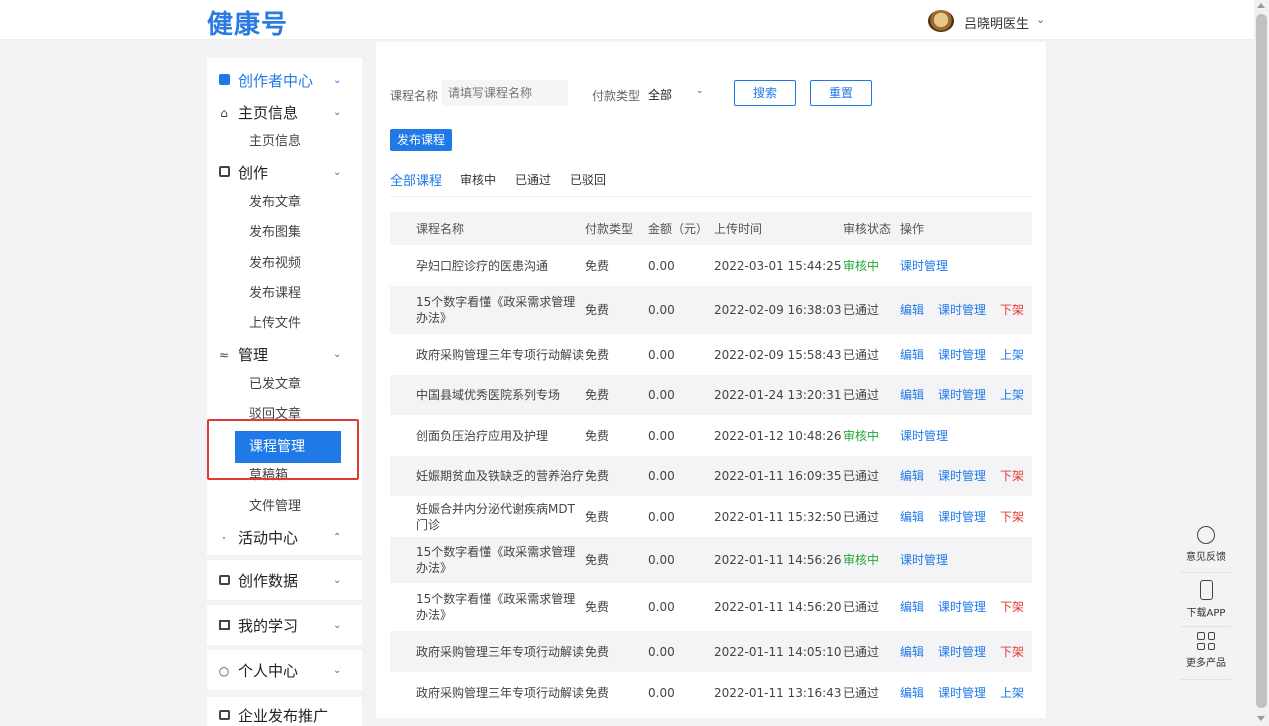 The width and height of the screenshot is (1269, 726). I want to click on sidebar-section-enterprise: 企业发布推广, so click(284, 711).